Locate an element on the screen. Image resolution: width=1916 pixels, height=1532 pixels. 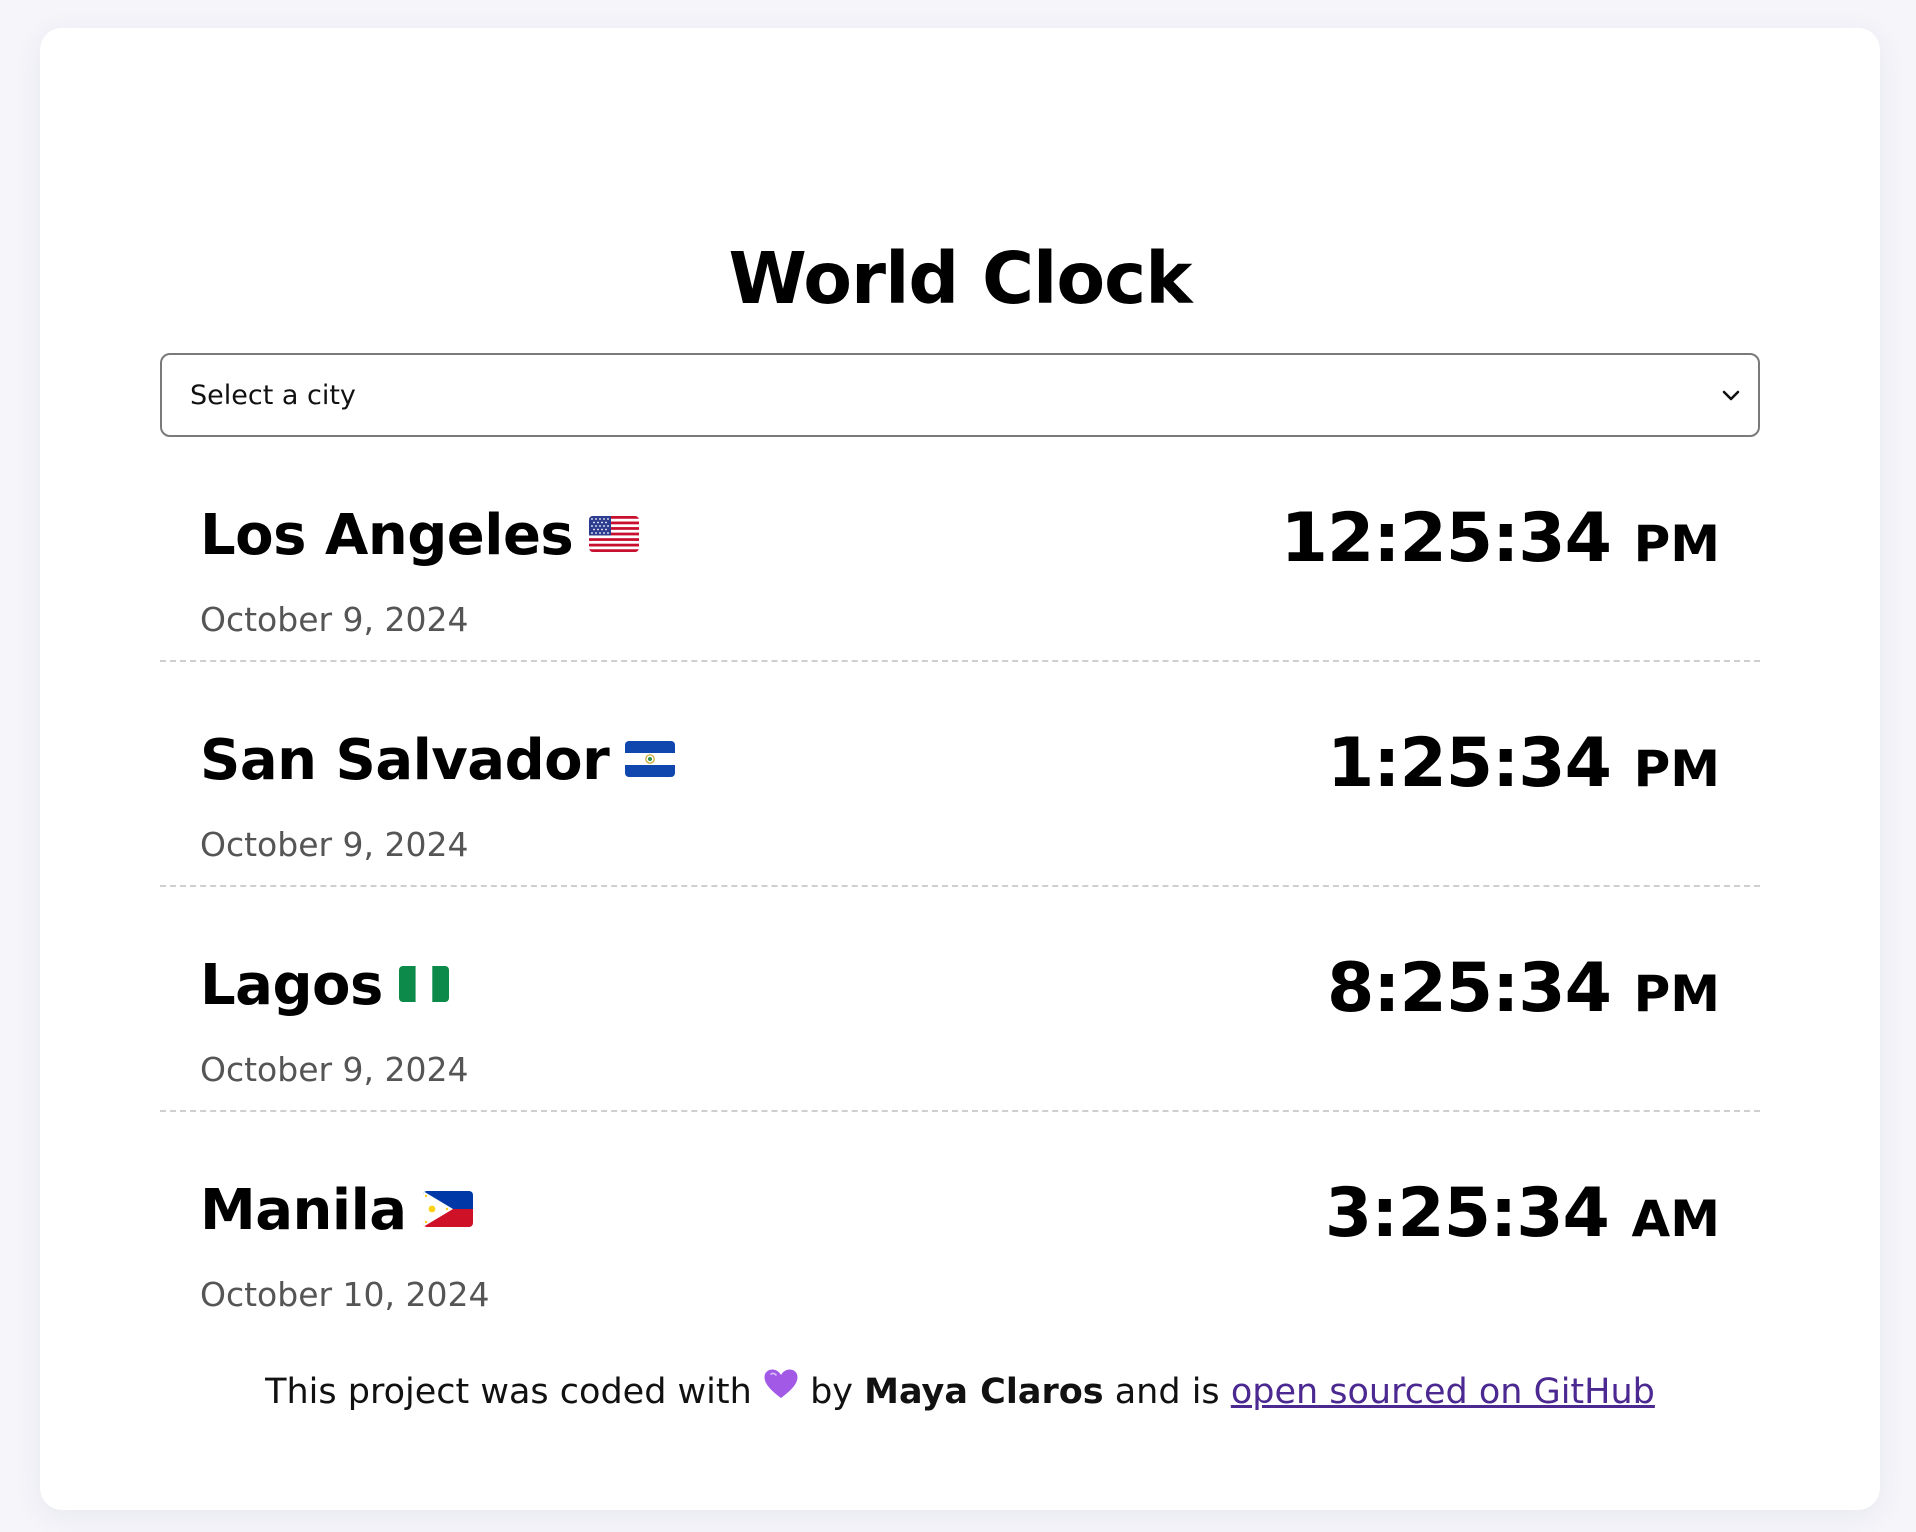
city-select-value: Select a city is located at coordinates (273, 395).